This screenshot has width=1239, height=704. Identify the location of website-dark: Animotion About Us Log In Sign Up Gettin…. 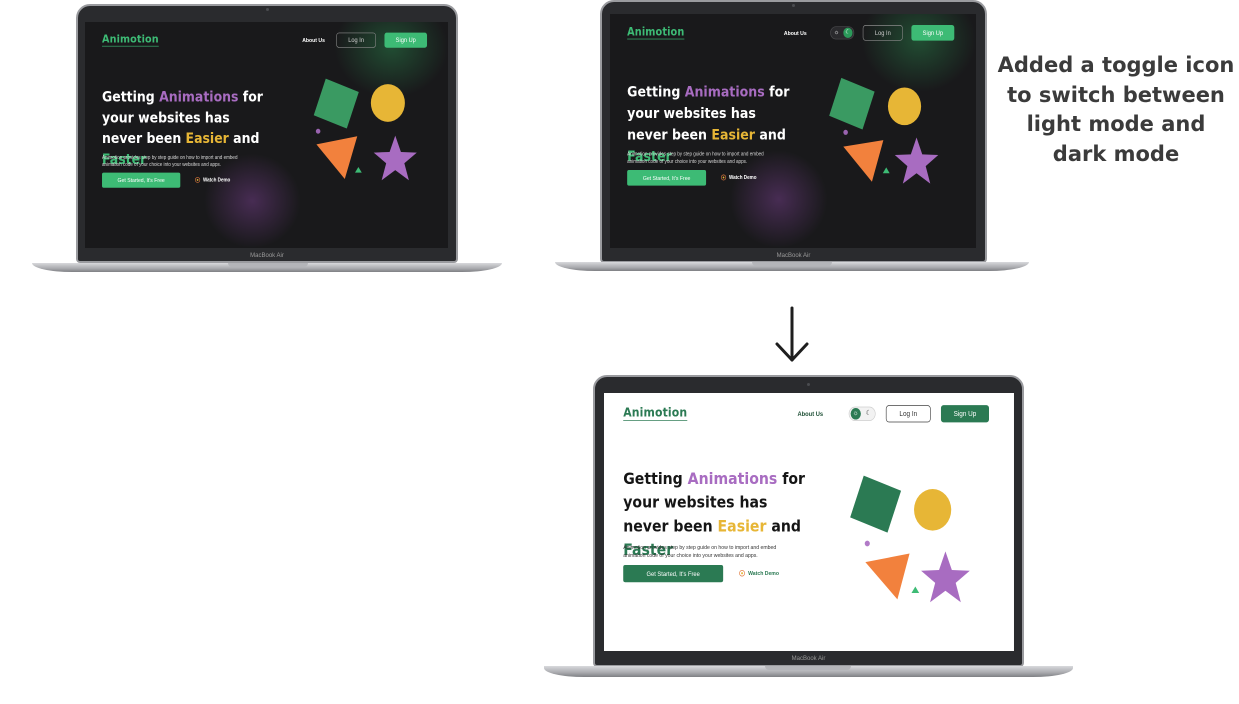
(266, 135).